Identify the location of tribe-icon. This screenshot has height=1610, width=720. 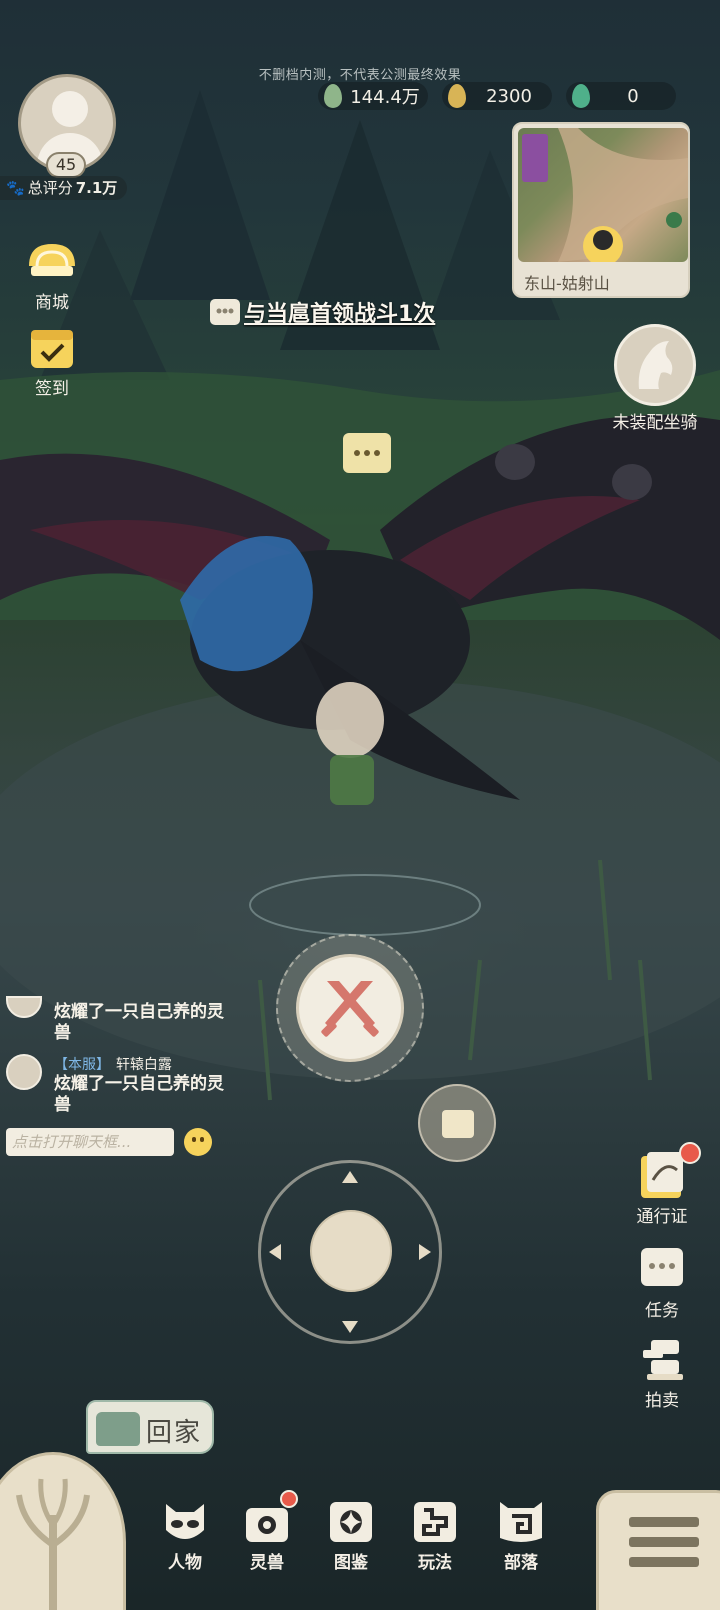
(521, 1522).